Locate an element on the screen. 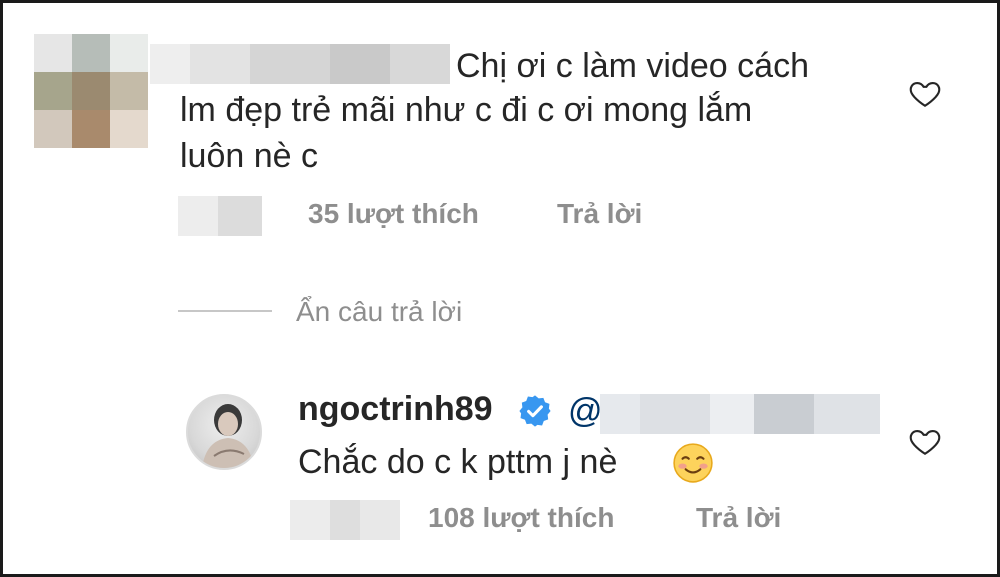 Image resolution: width=1000 pixels, height=577 pixels. hide-replies-button: Ẩn câu trả lời is located at coordinates (379, 312).